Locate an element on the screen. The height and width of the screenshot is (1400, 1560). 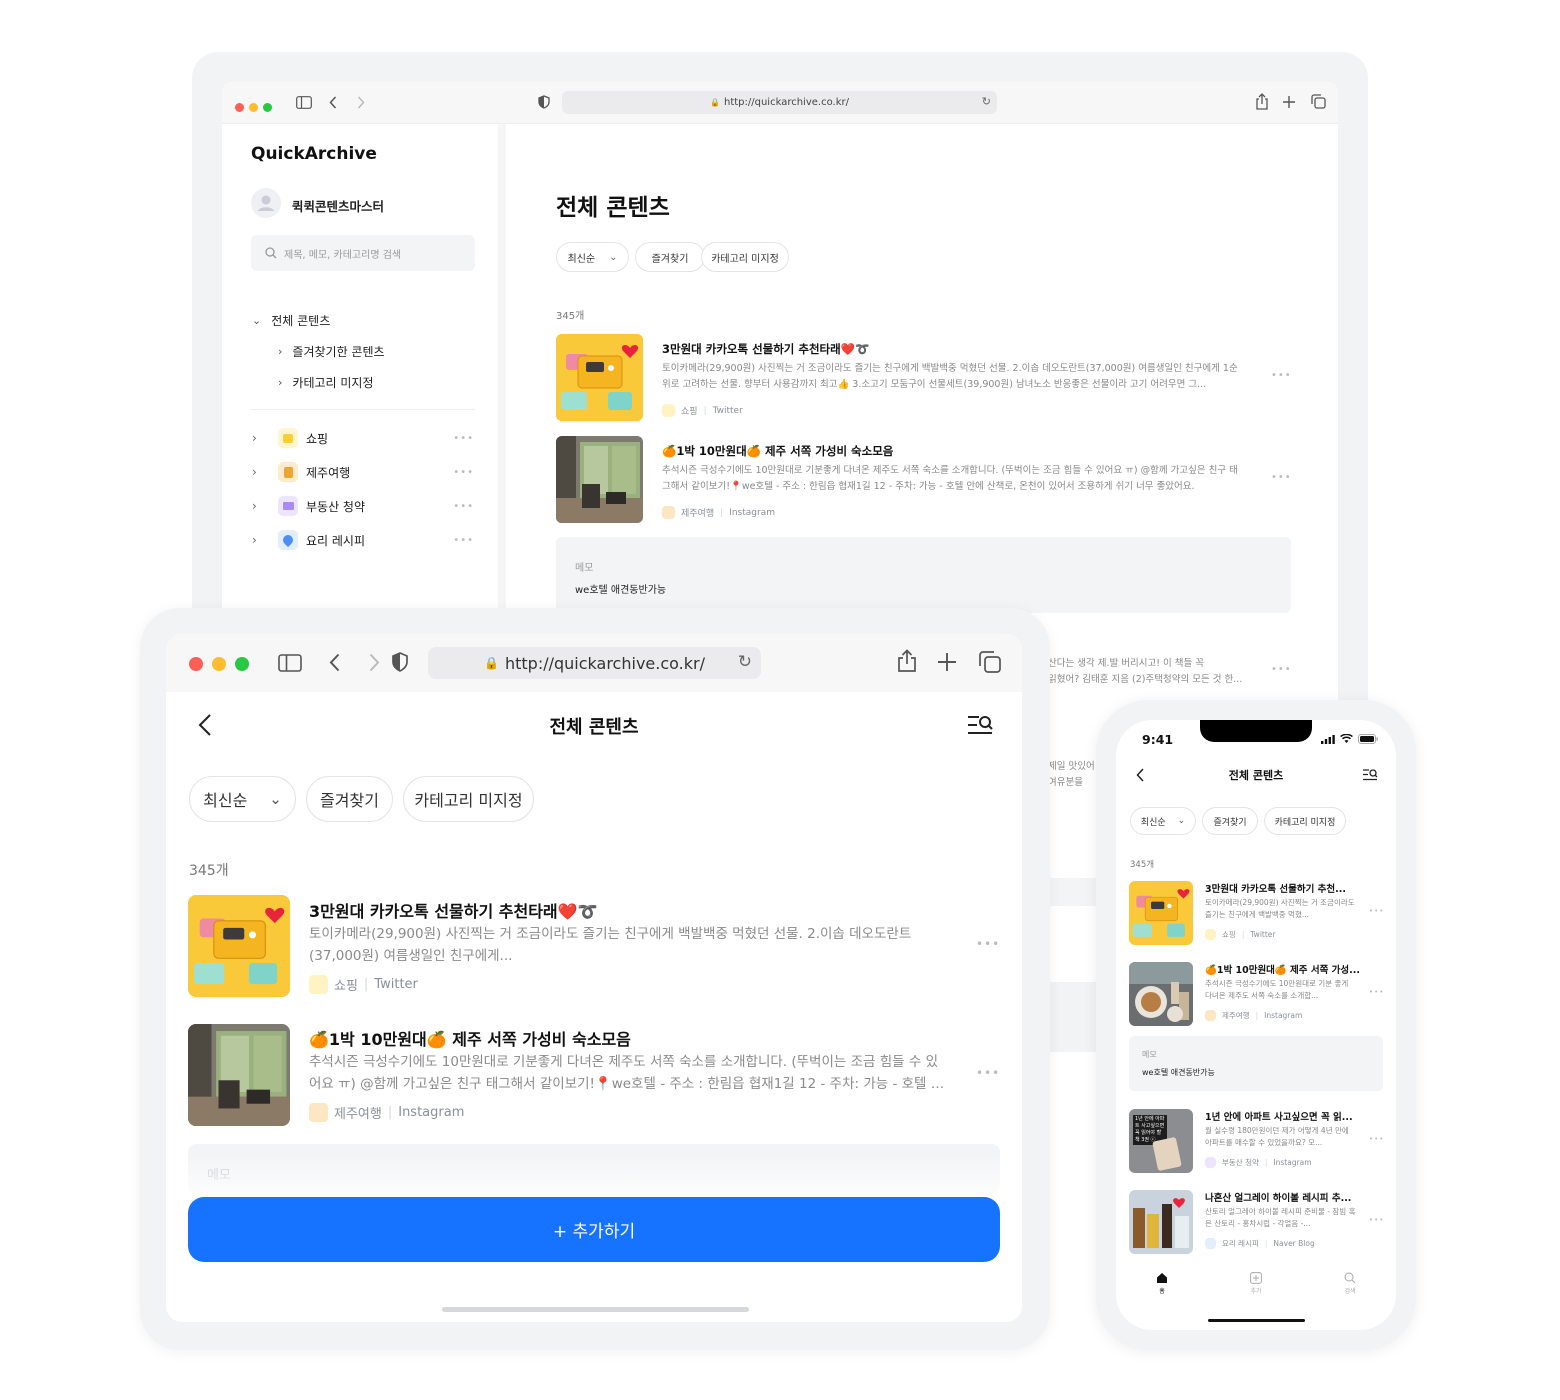
browser-toolbar: 🔒 http://quickarchive.co.kr/ ↻ is located at coordinates (780, 103).